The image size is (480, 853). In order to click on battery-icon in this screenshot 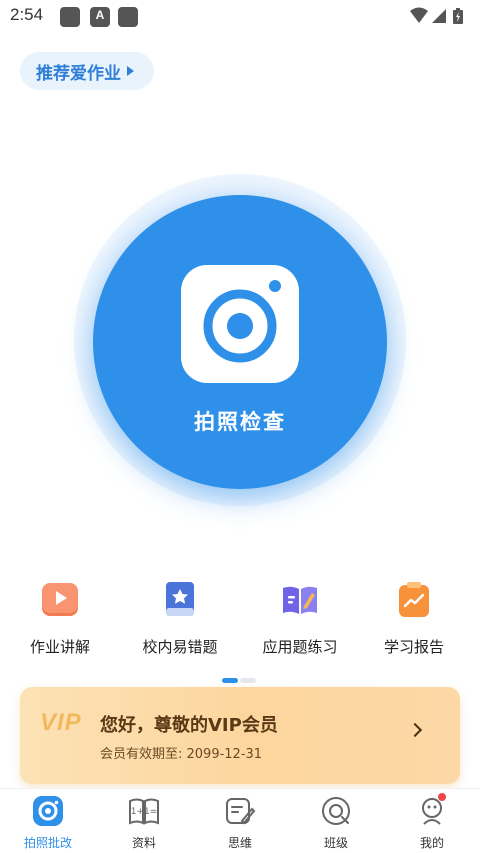, I will do `click(458, 16)`.